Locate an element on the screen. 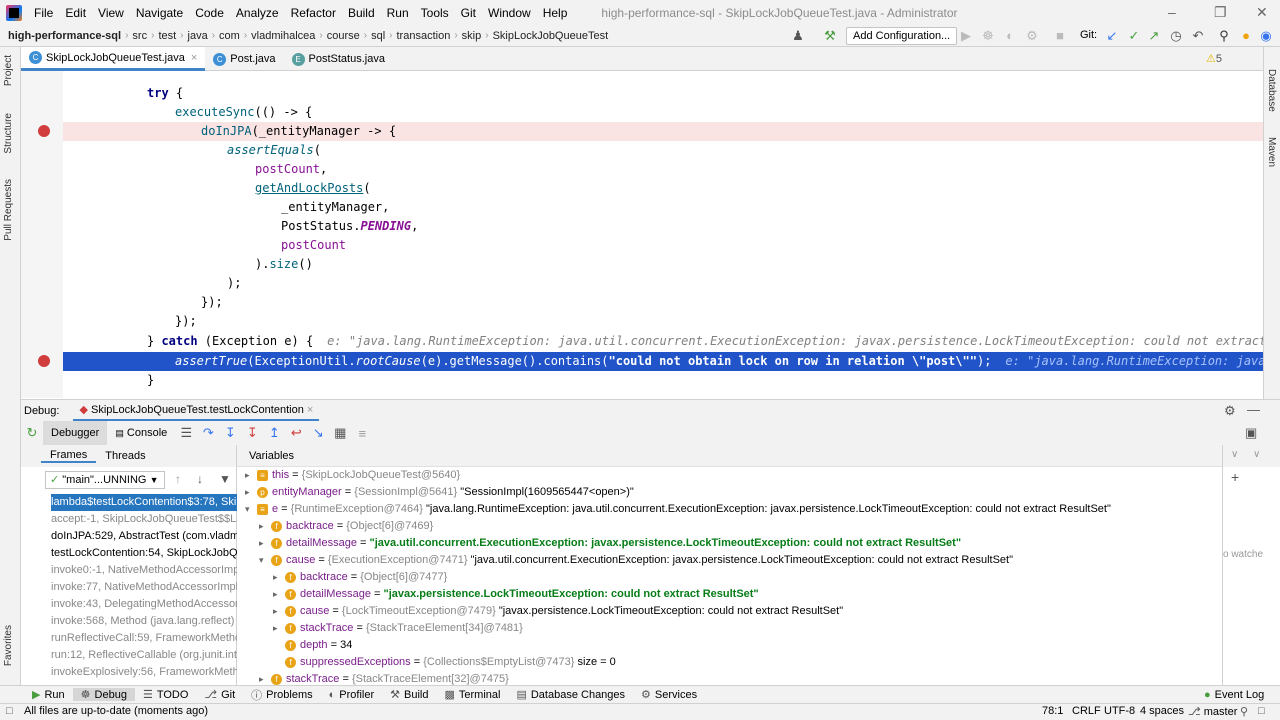  breadcrumb-course: course is located at coordinates (343, 36).